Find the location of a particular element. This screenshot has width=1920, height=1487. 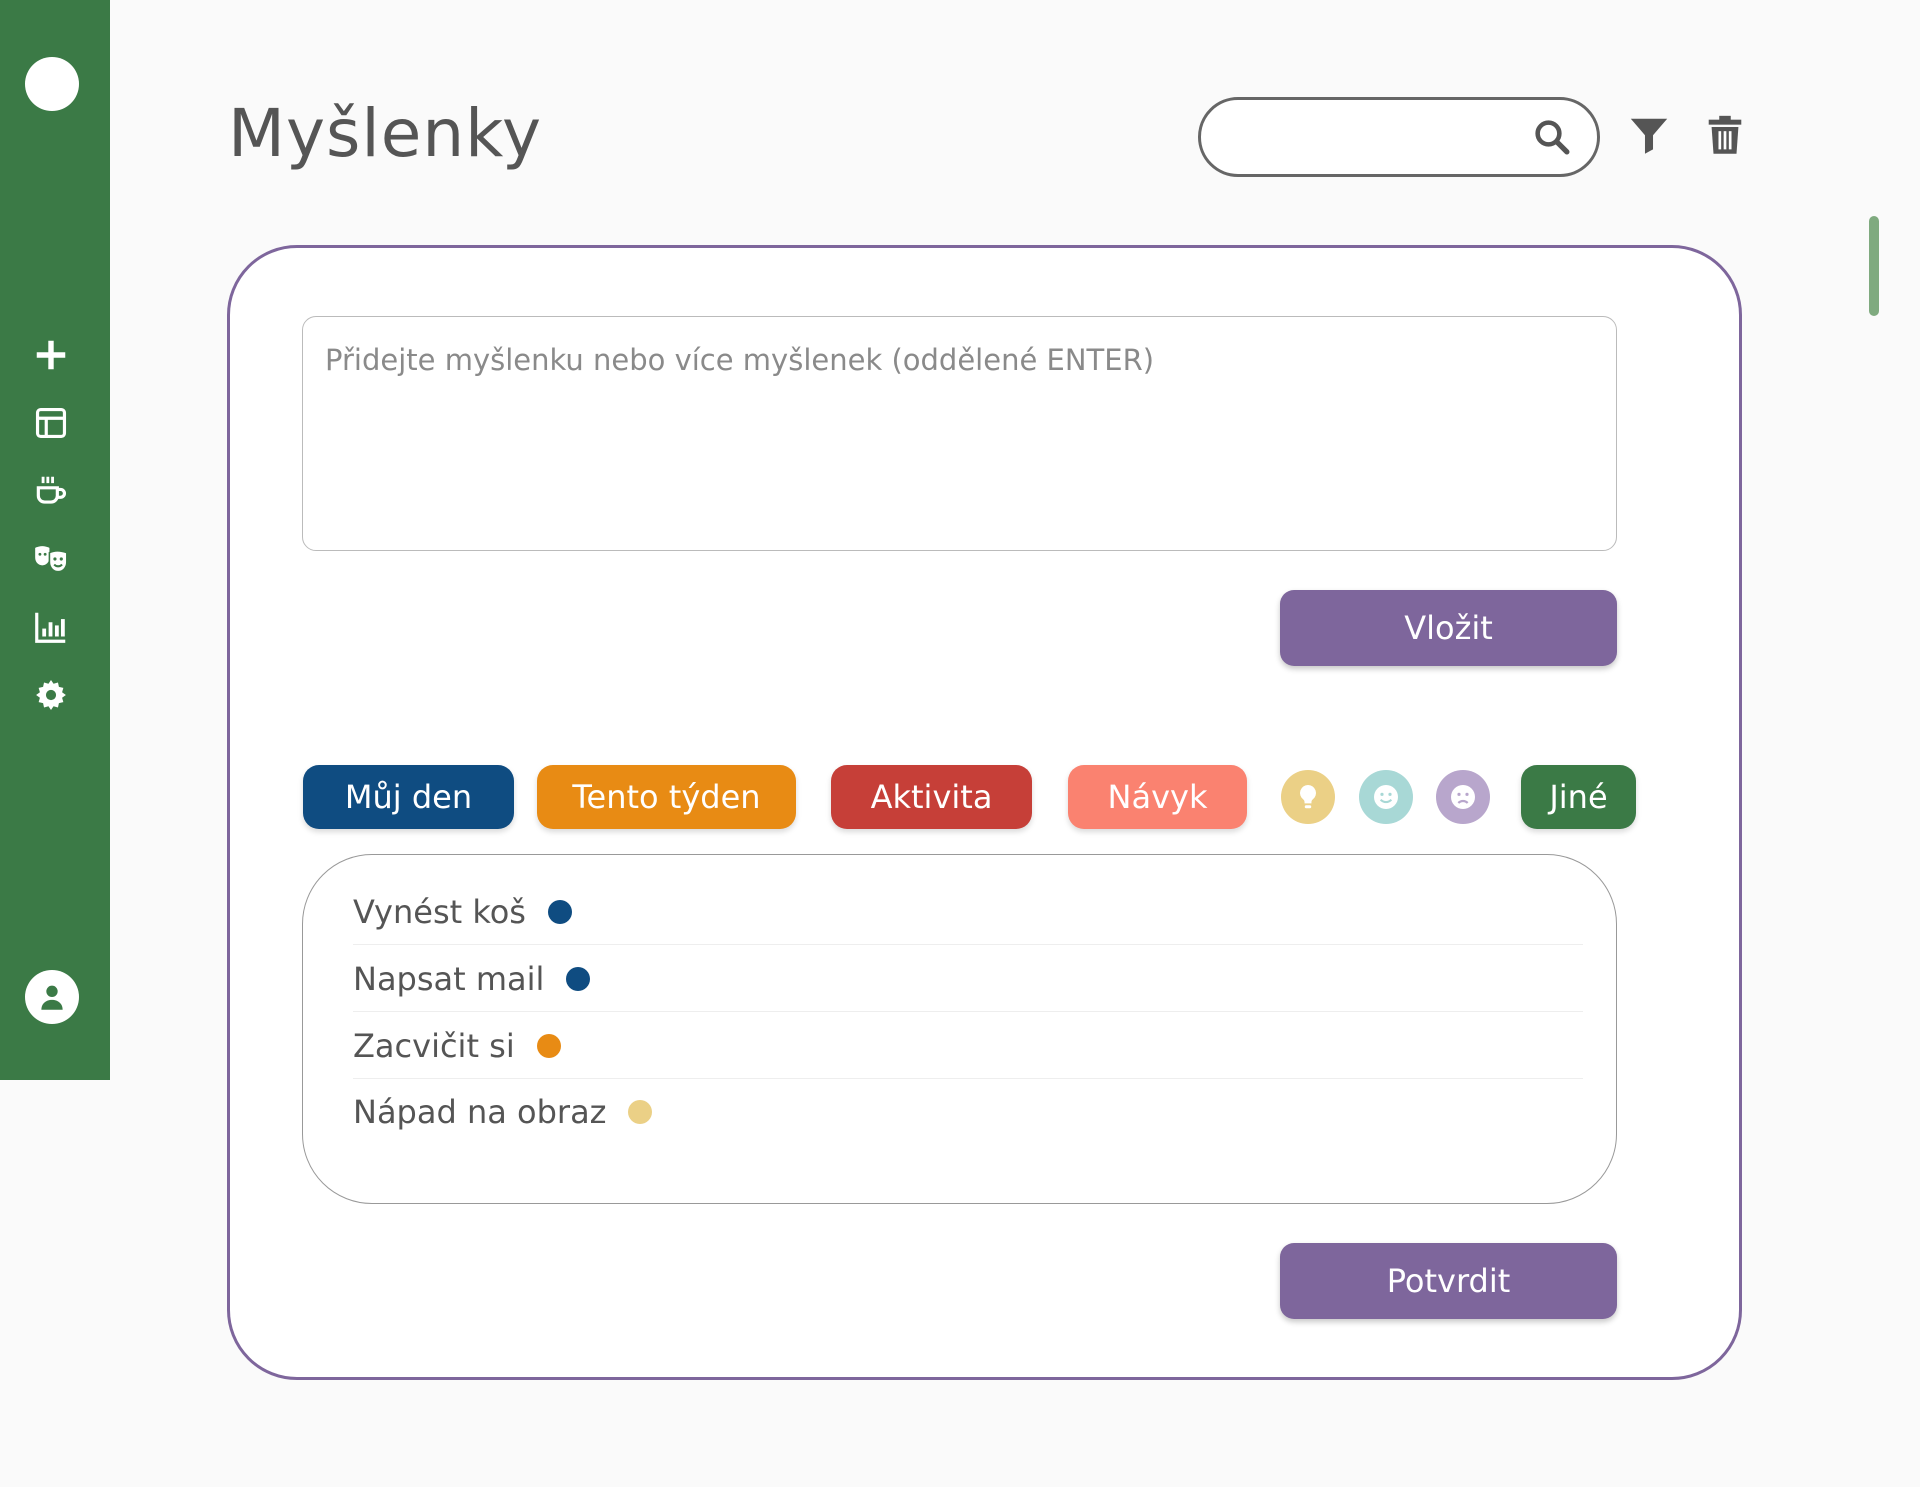

theater-masks-icon is located at coordinates (51, 559).